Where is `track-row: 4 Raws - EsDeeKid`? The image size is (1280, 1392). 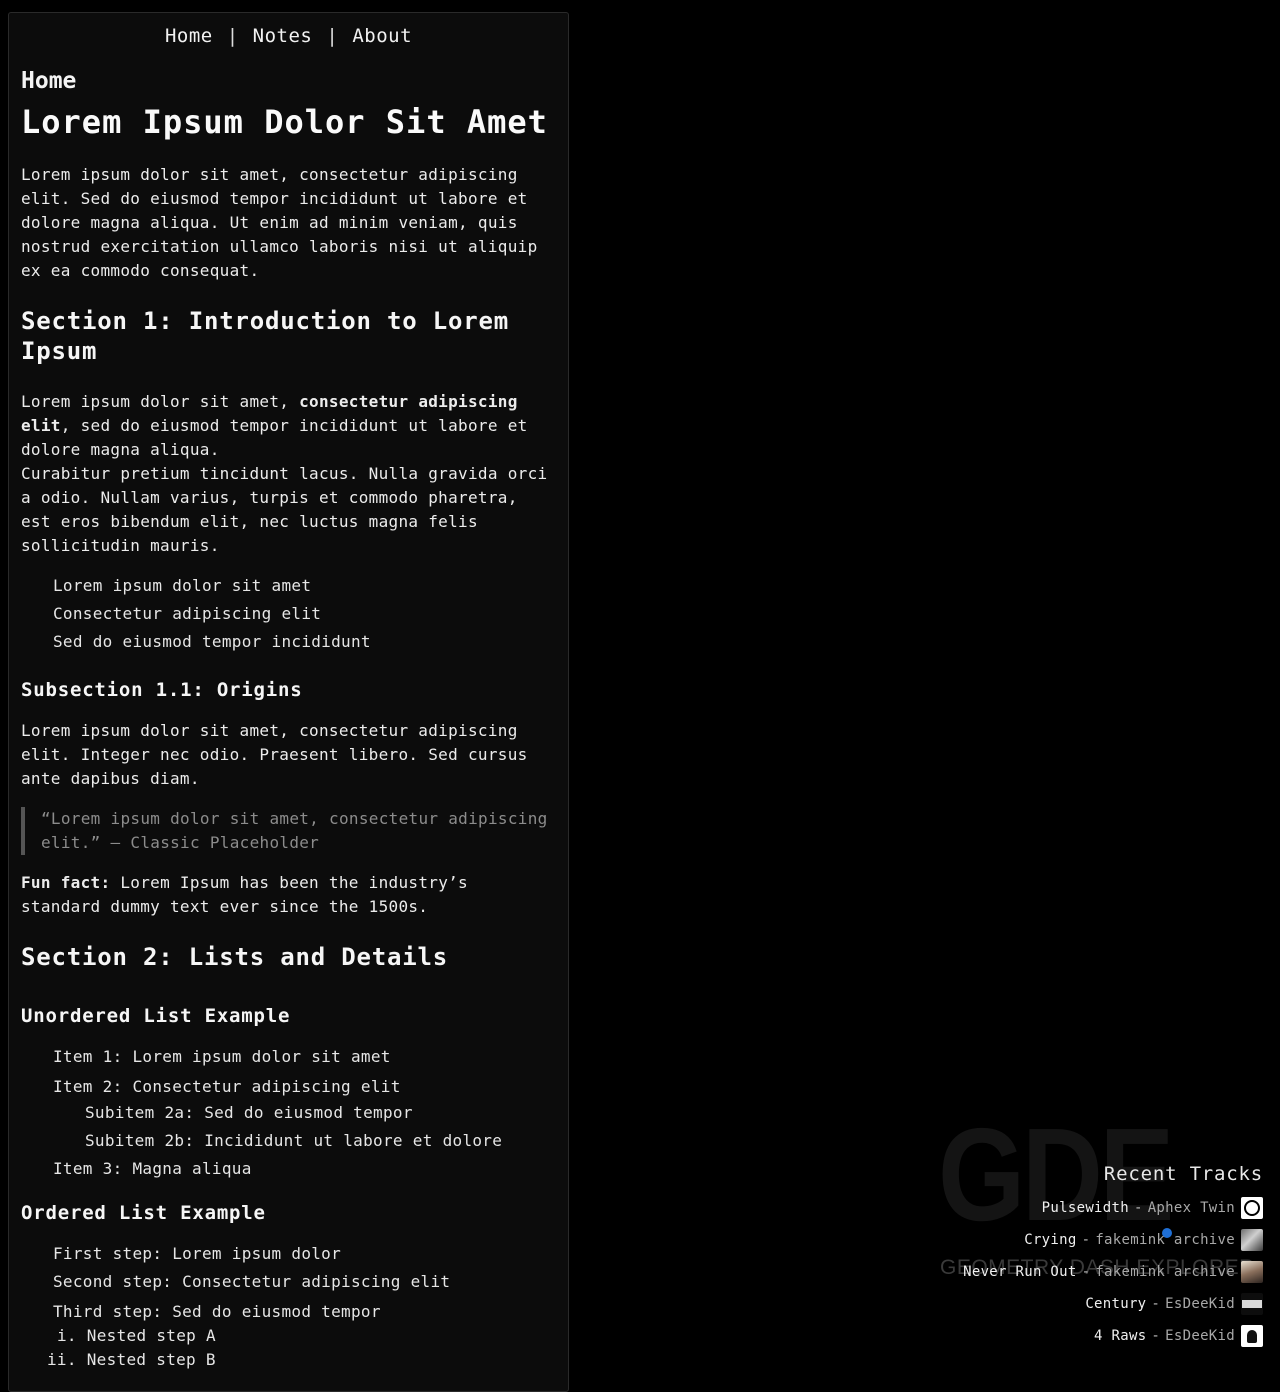
track-row: 4 Raws - EsDeeKid is located at coordinates (1098, 1336).